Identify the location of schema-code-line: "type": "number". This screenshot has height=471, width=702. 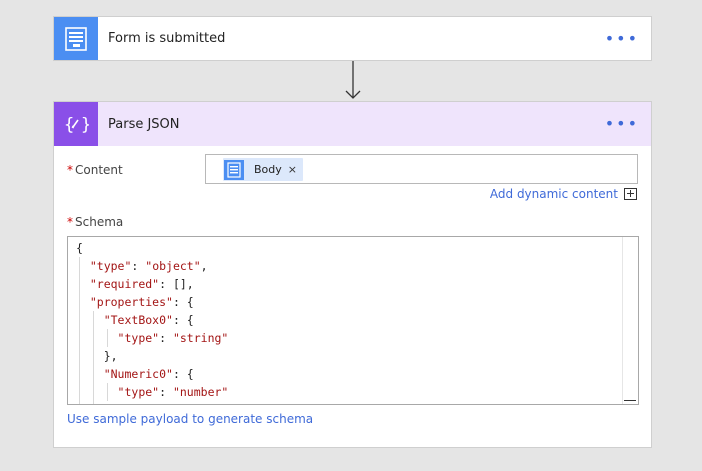
(173, 392).